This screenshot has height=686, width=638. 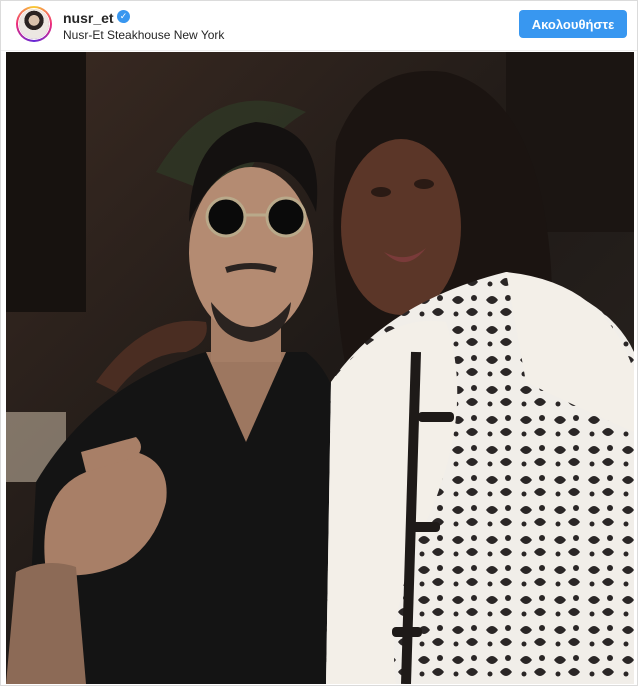 I want to click on profile-avatar, so click(x=34, y=24).